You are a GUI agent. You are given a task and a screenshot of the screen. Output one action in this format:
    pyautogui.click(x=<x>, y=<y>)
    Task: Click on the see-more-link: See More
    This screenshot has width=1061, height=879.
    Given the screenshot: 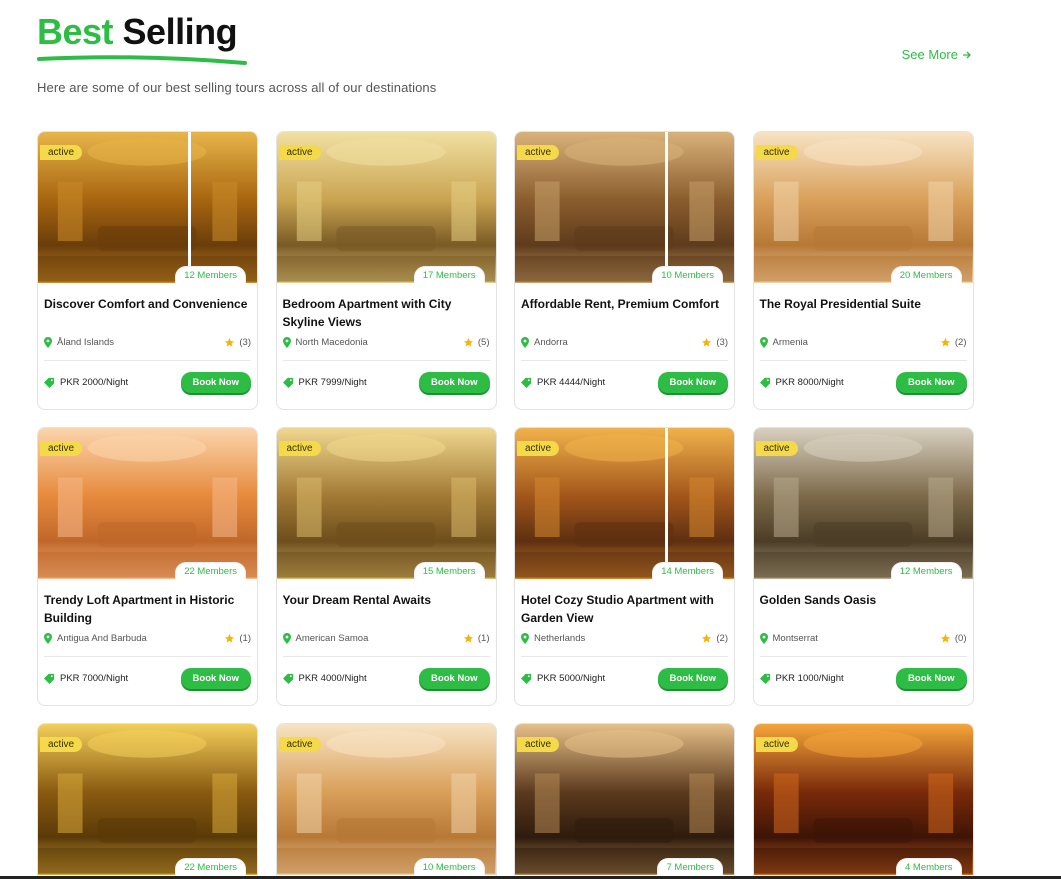 What is the action you would take?
    pyautogui.click(x=937, y=54)
    